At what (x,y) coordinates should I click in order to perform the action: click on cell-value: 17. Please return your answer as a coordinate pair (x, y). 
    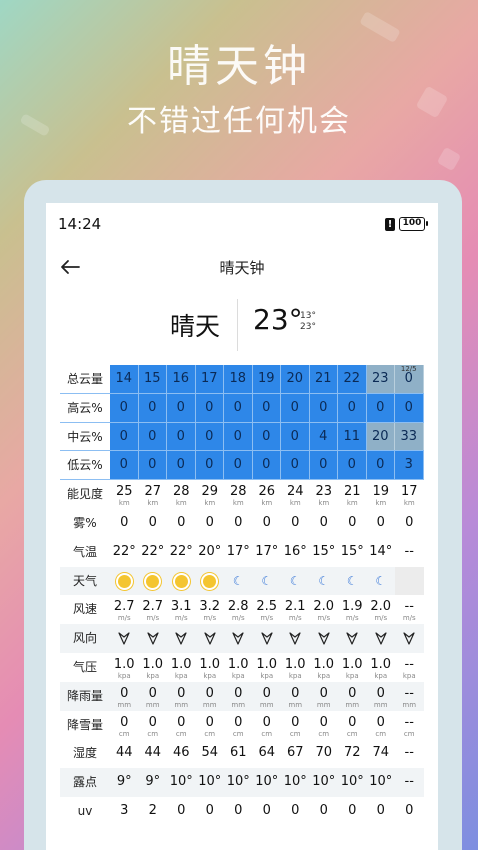
    Looking at the image, I should click on (209, 378).